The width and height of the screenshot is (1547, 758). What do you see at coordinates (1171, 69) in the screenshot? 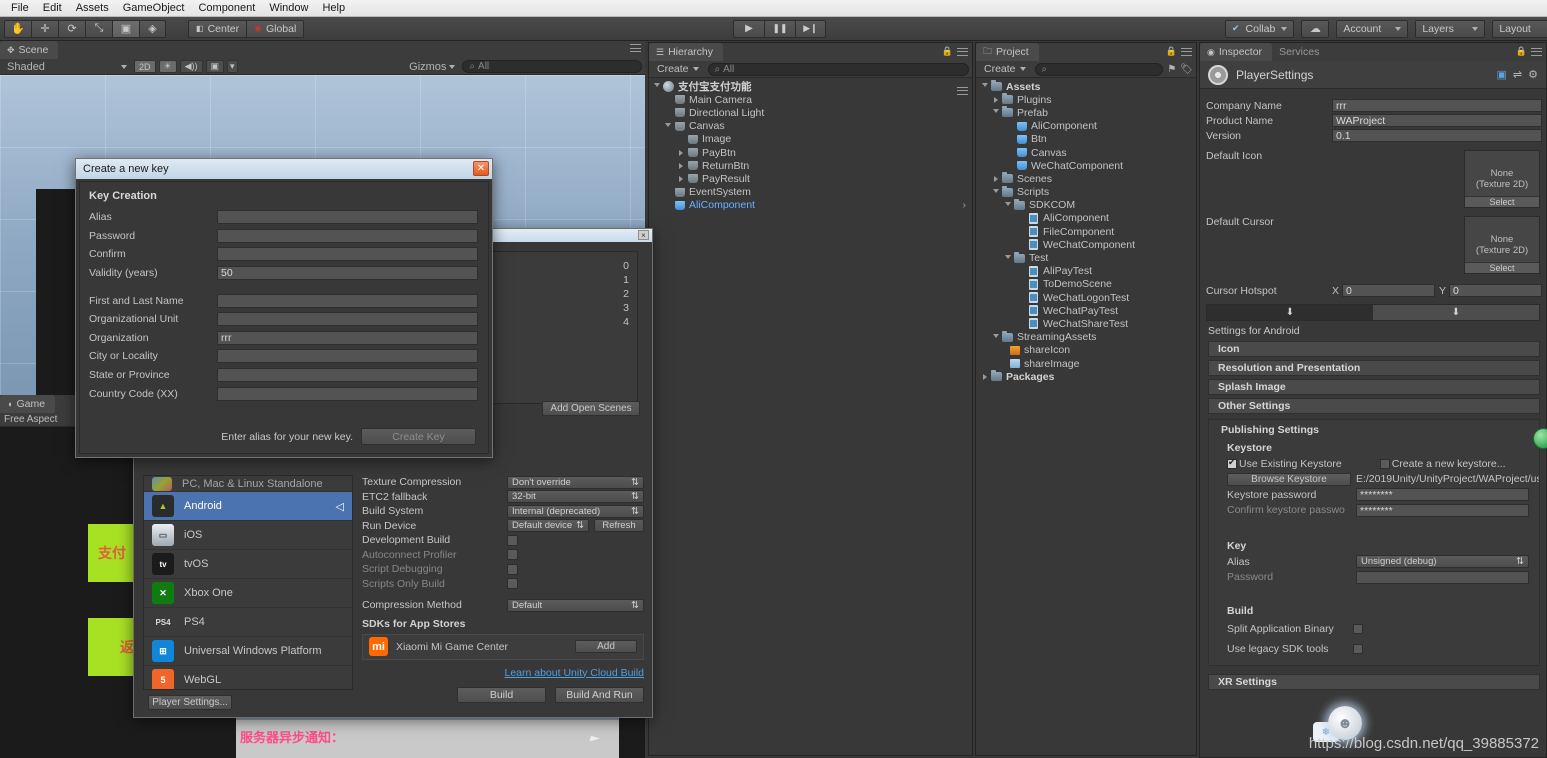
I see `filter-by-type-icon: ⚑` at bounding box center [1171, 69].